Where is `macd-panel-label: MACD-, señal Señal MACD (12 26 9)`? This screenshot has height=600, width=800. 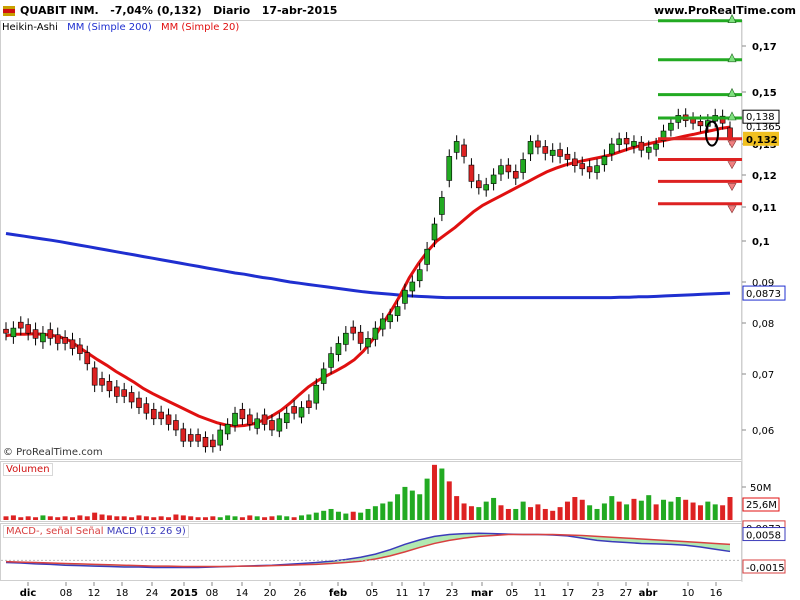
macd-panel-label: MACD-, señal Señal MACD (12 26 9) is located at coordinates (96, 531).